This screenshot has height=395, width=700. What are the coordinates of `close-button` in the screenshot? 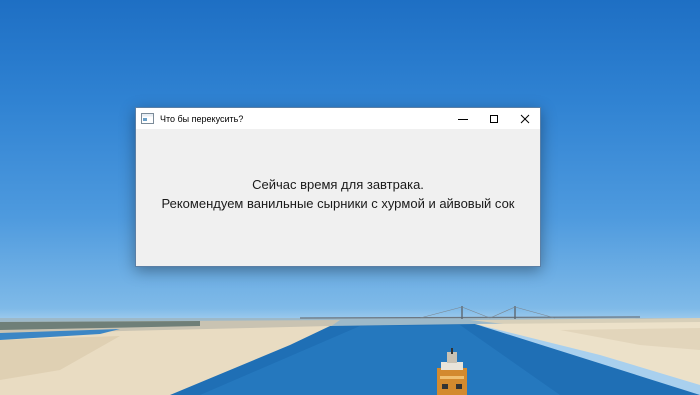 It's located at (524, 118).